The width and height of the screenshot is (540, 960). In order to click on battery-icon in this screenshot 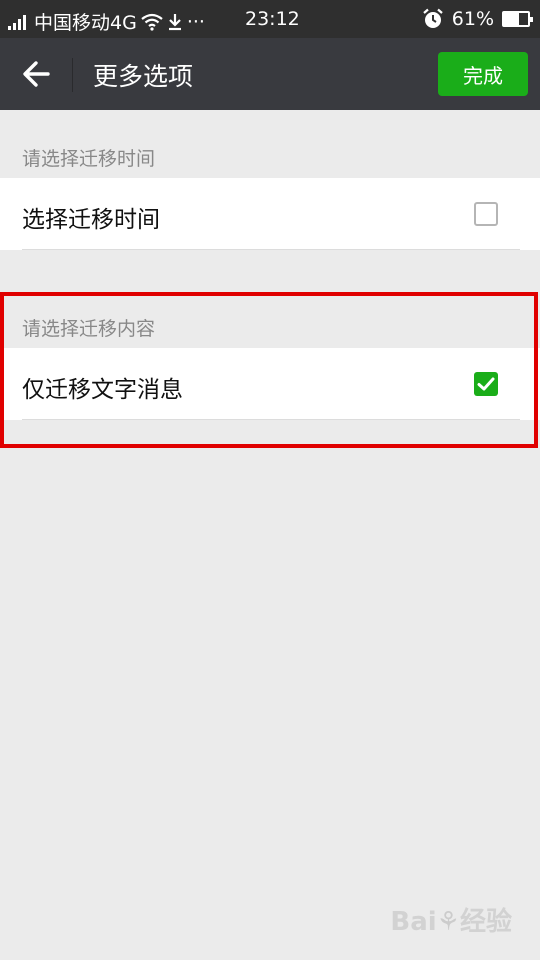, I will do `click(517, 19)`.